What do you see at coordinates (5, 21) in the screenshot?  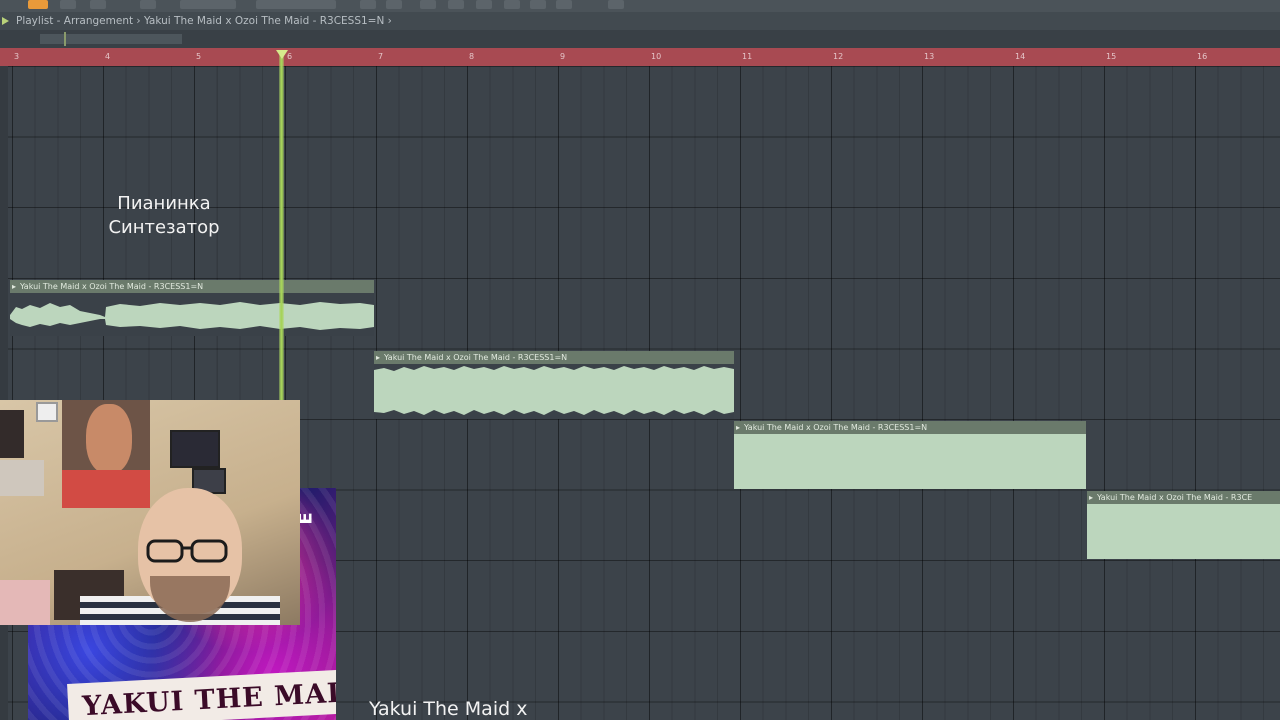 I see `play-arrow-icon` at bounding box center [5, 21].